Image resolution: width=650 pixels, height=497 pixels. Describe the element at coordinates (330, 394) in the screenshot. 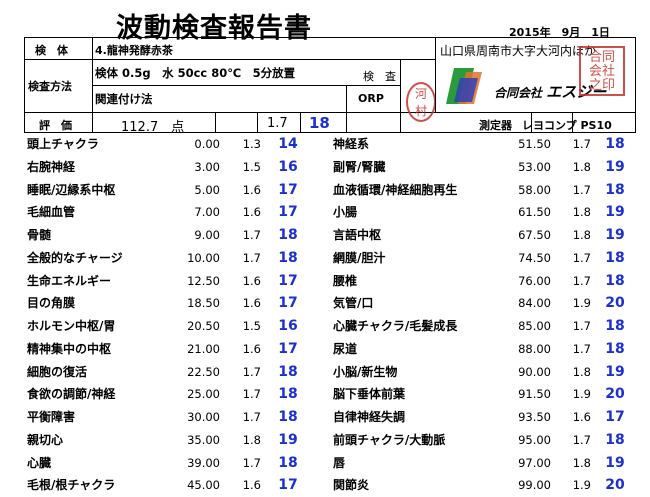

I see `table-row: 食欲の調節/神経 25.00 1.7 18 脳下垂体前葉 91.50 1.9 20` at that location.